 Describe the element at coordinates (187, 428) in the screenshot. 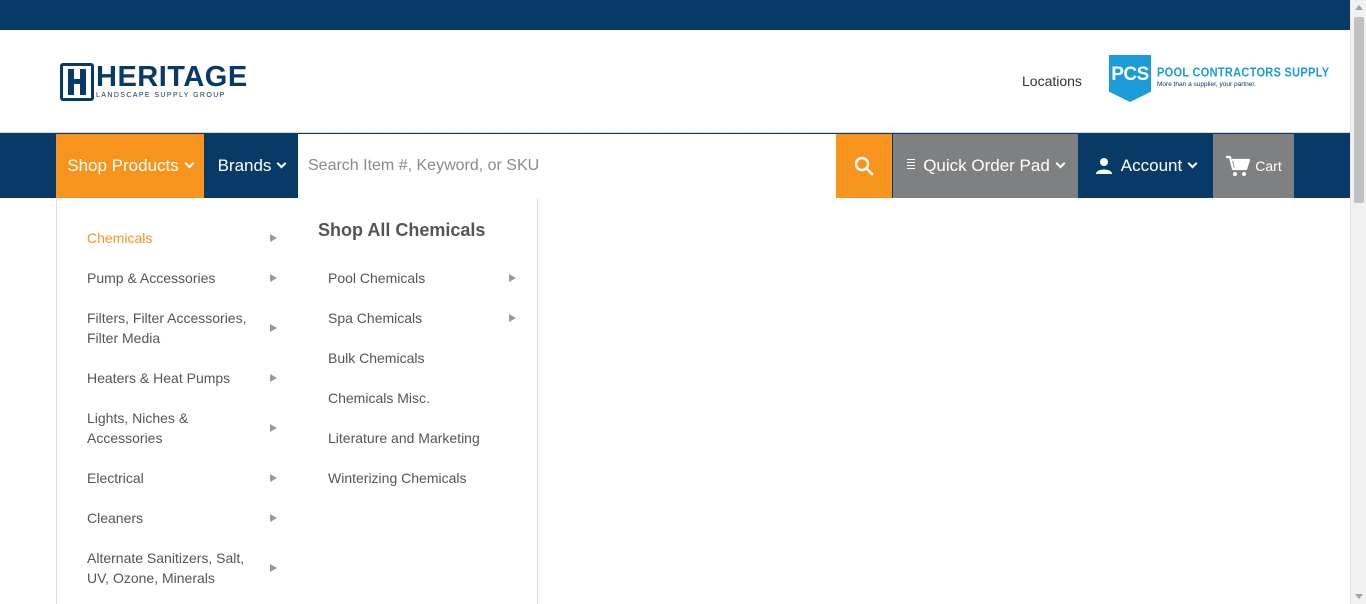

I see `category-item-lights: Lights, Niches & Accessories` at that location.